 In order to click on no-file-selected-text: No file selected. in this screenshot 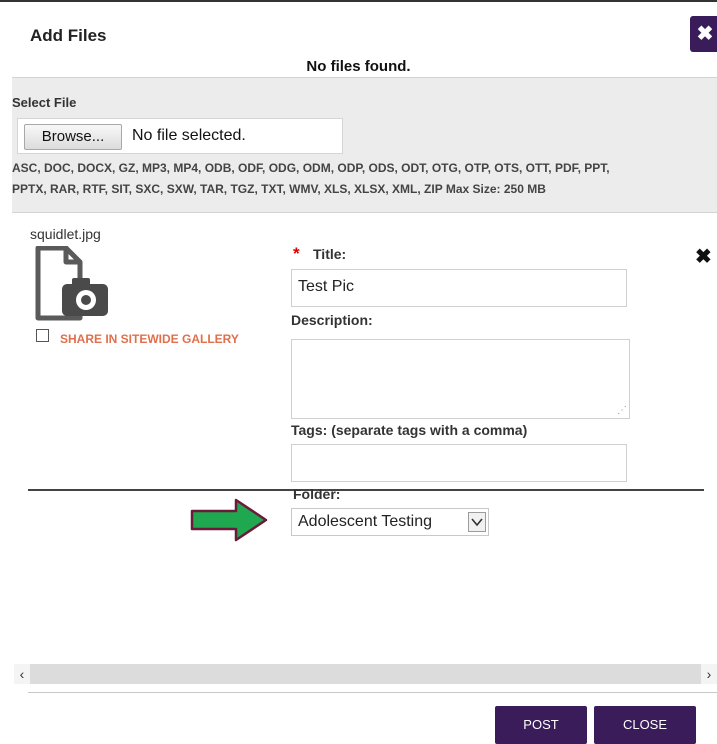, I will do `click(189, 135)`.